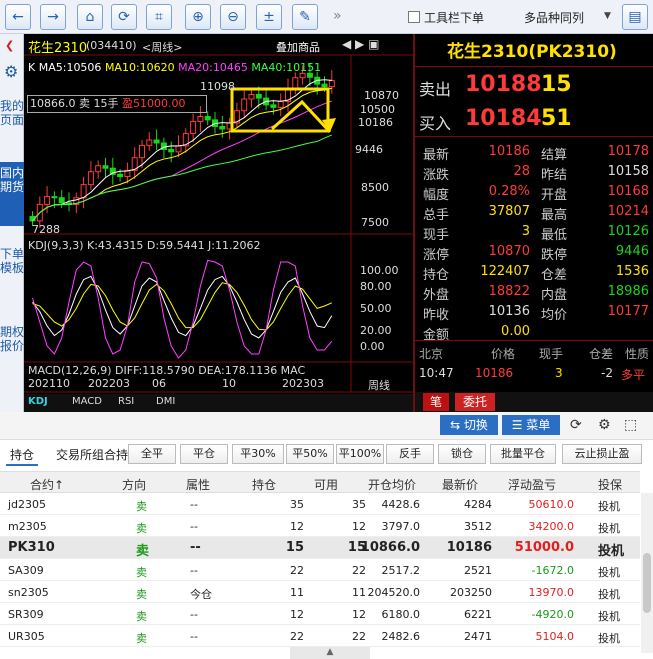 The width and height of the screenshot is (653, 659). I want to click on home-icon: ⌂, so click(90, 17).